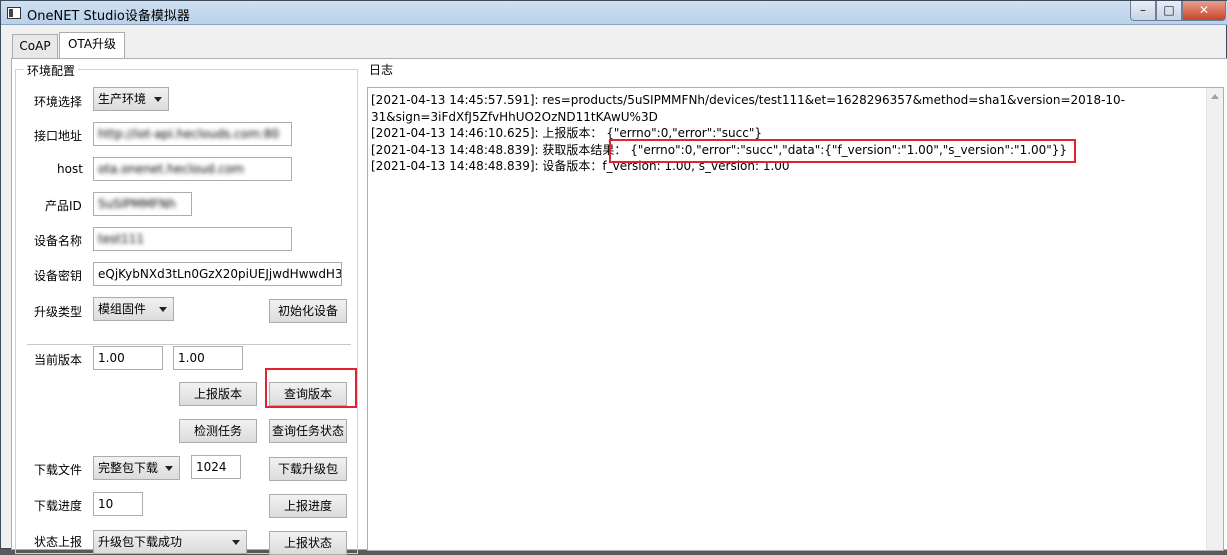 The width and height of the screenshot is (1227, 555). Describe the element at coordinates (381, 69) in the screenshot. I see `log-legend: 日志` at that location.